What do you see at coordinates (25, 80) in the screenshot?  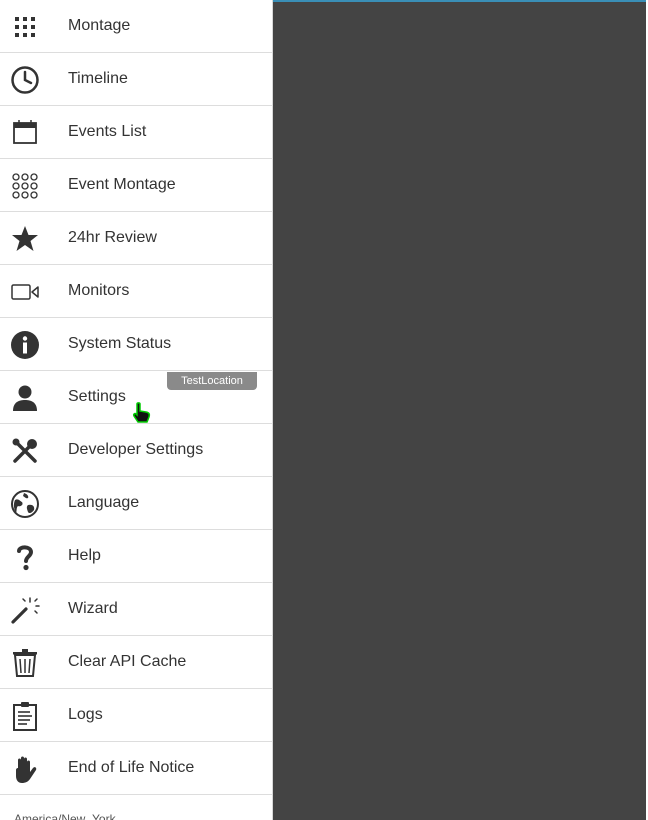 I see `clock-icon` at bounding box center [25, 80].